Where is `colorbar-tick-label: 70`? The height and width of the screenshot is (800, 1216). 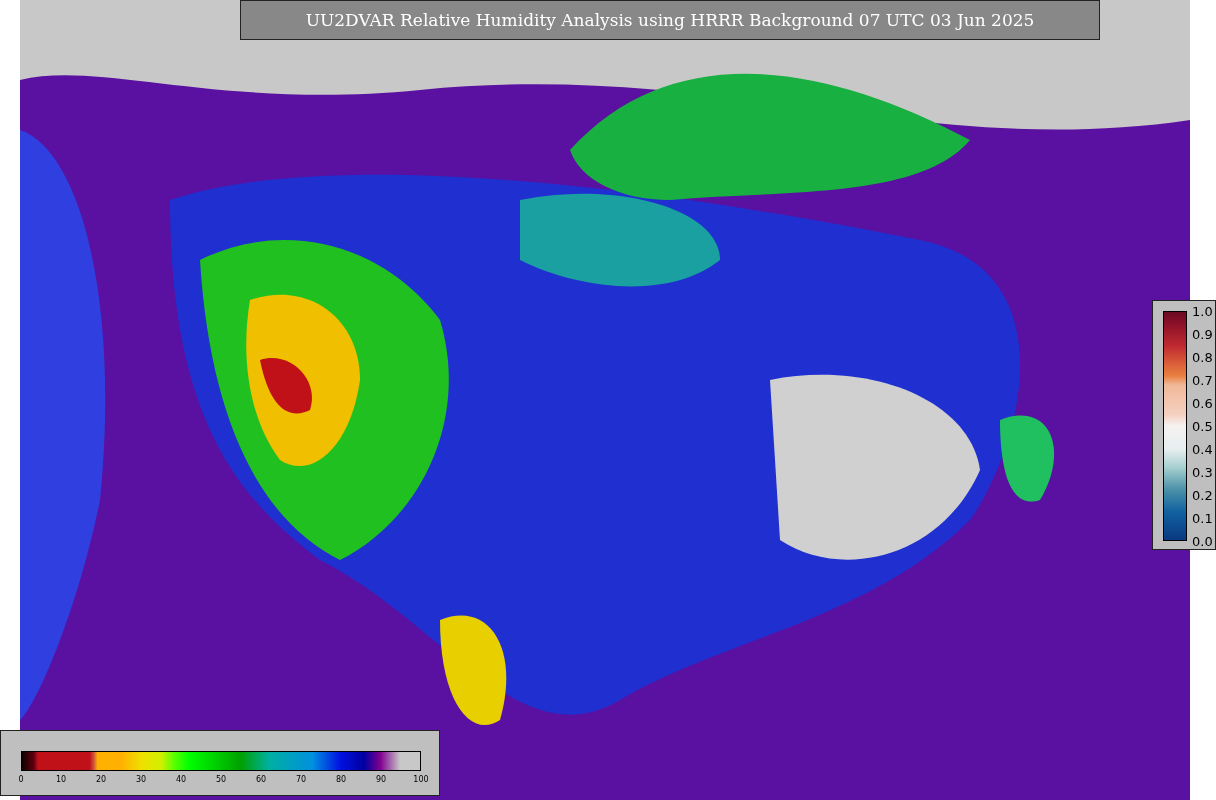 colorbar-tick-label: 70 is located at coordinates (301, 779).